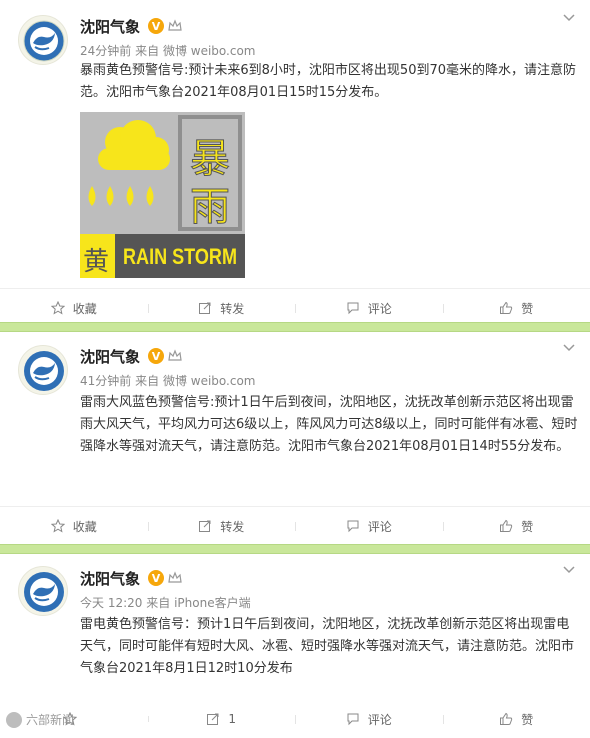  Describe the element at coordinates (96, 262) in the screenshot. I see `warning-level-char: 黄` at that location.